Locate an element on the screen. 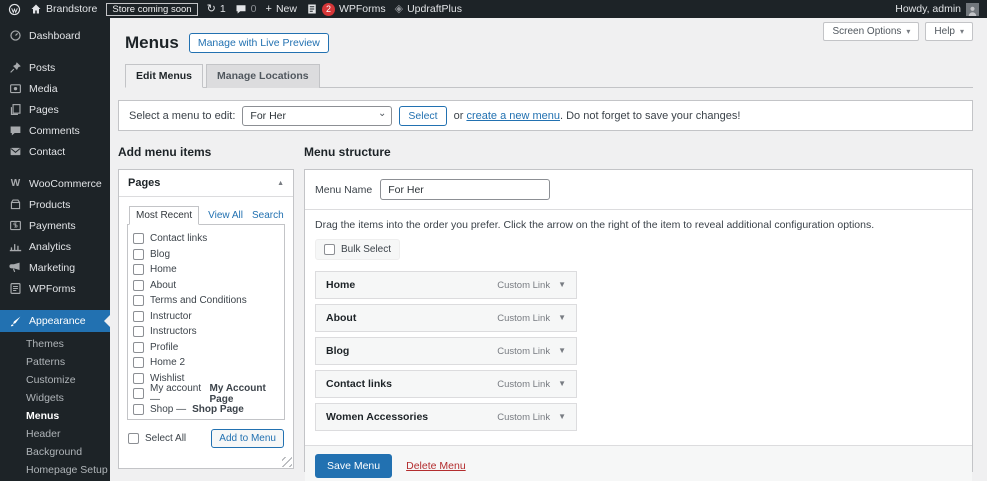  menu-item-blog: Blog Custom Link ▼ is located at coordinates (446, 351).